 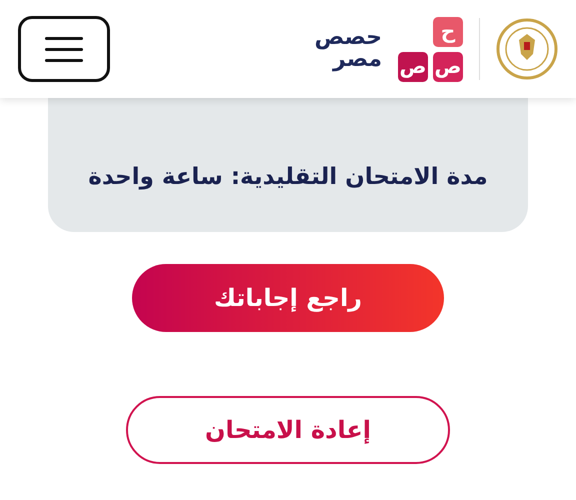 I want to click on retake-exam-button: إعادة الامتحان, so click(x=288, y=430).